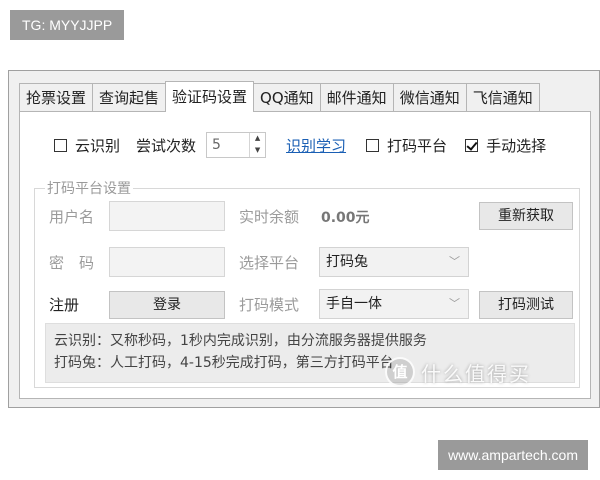  Describe the element at coordinates (210, 96) in the screenshot. I see `tab-captcha-settings: 验证码设置` at that location.